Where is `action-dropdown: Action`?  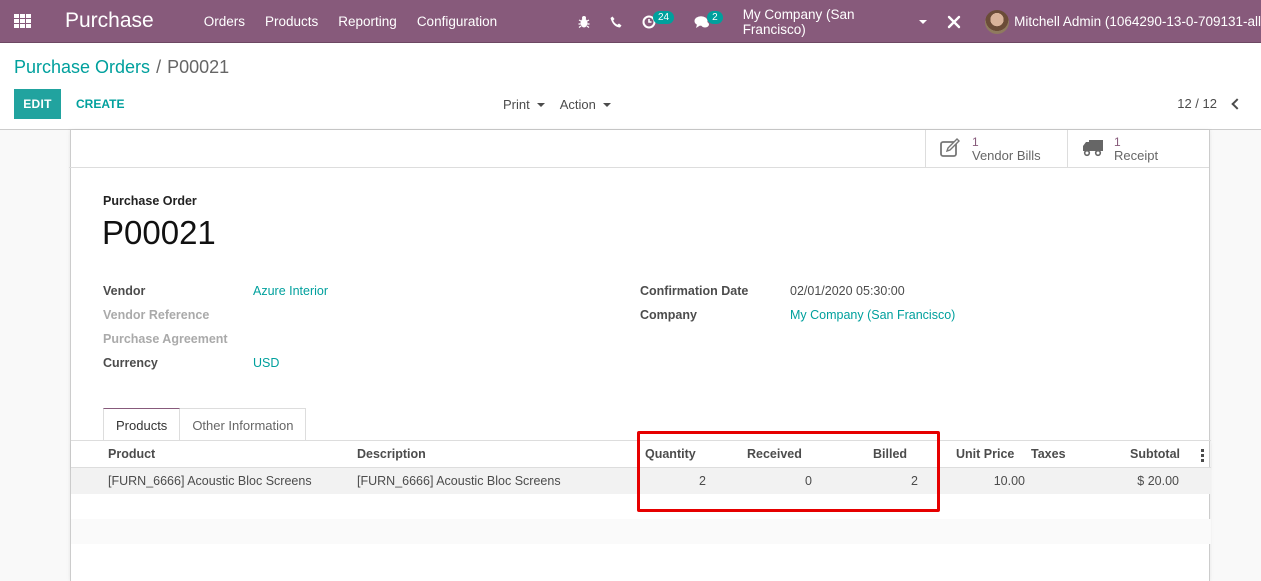 action-dropdown: Action is located at coordinates (585, 104).